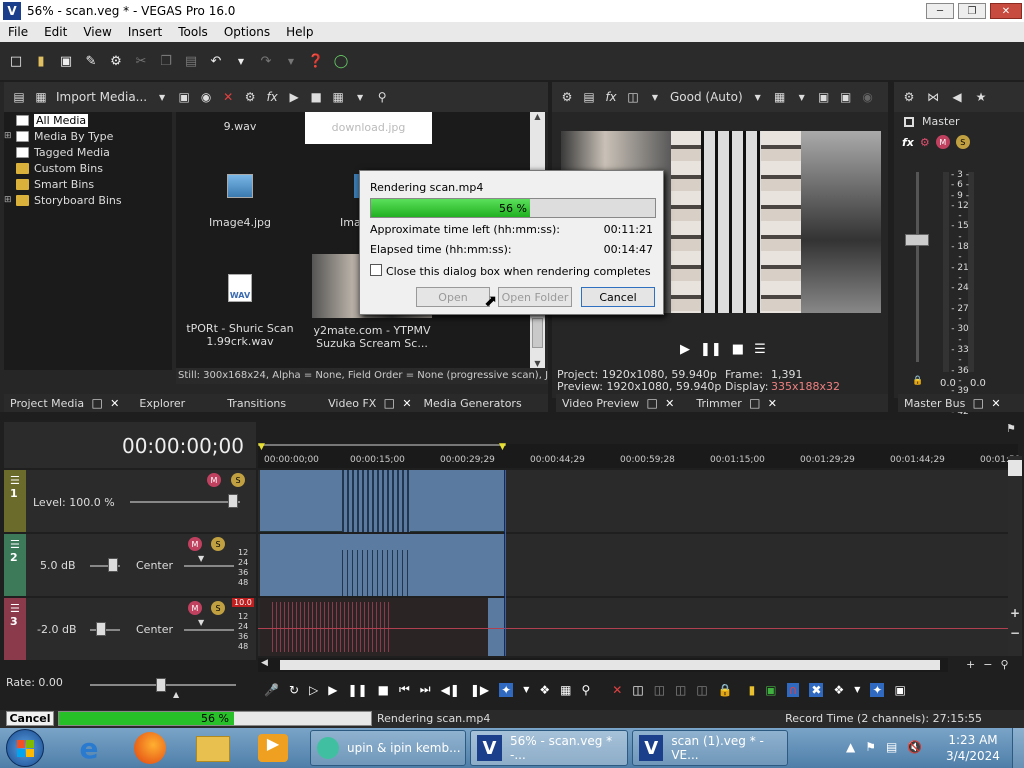 The height and width of the screenshot is (768, 1024). Describe the element at coordinates (618, 297) in the screenshot. I see `cancel-button: Cancel` at that location.